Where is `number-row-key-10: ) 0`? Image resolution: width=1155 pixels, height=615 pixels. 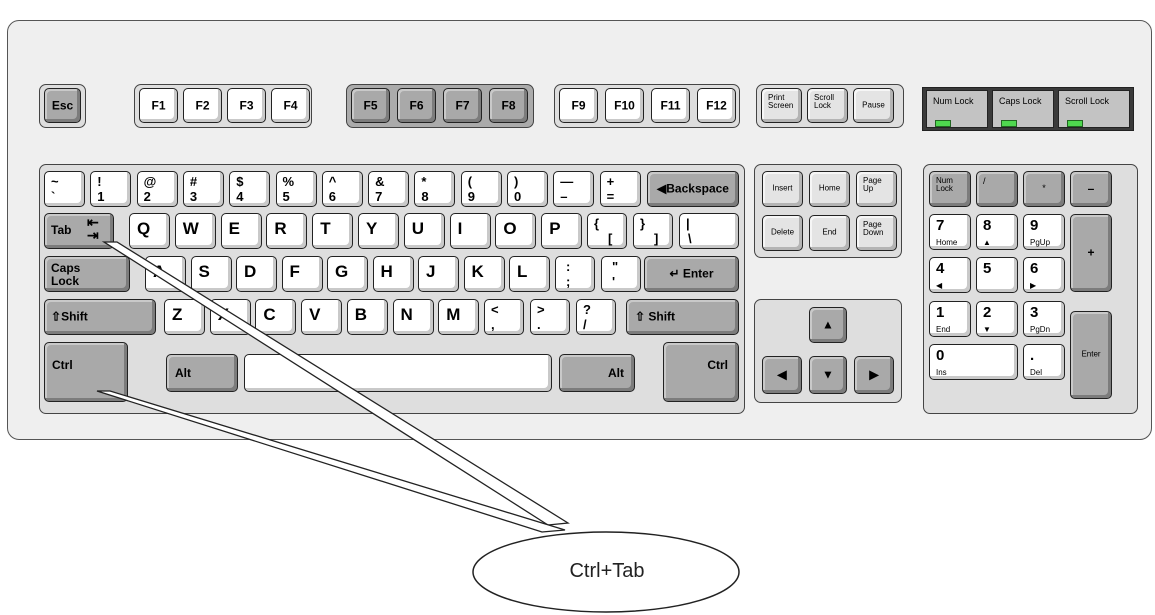
number-row-key-10: ) 0 is located at coordinates (527, 189).